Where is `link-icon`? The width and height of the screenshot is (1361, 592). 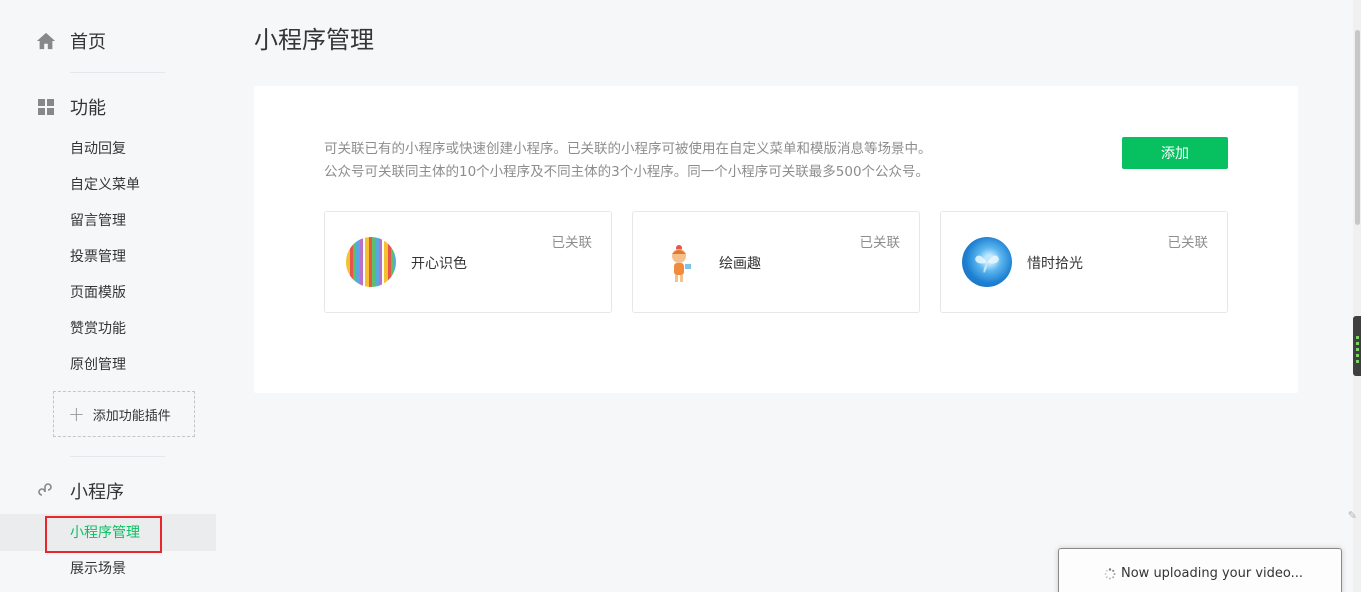 link-icon is located at coordinates (46, 491).